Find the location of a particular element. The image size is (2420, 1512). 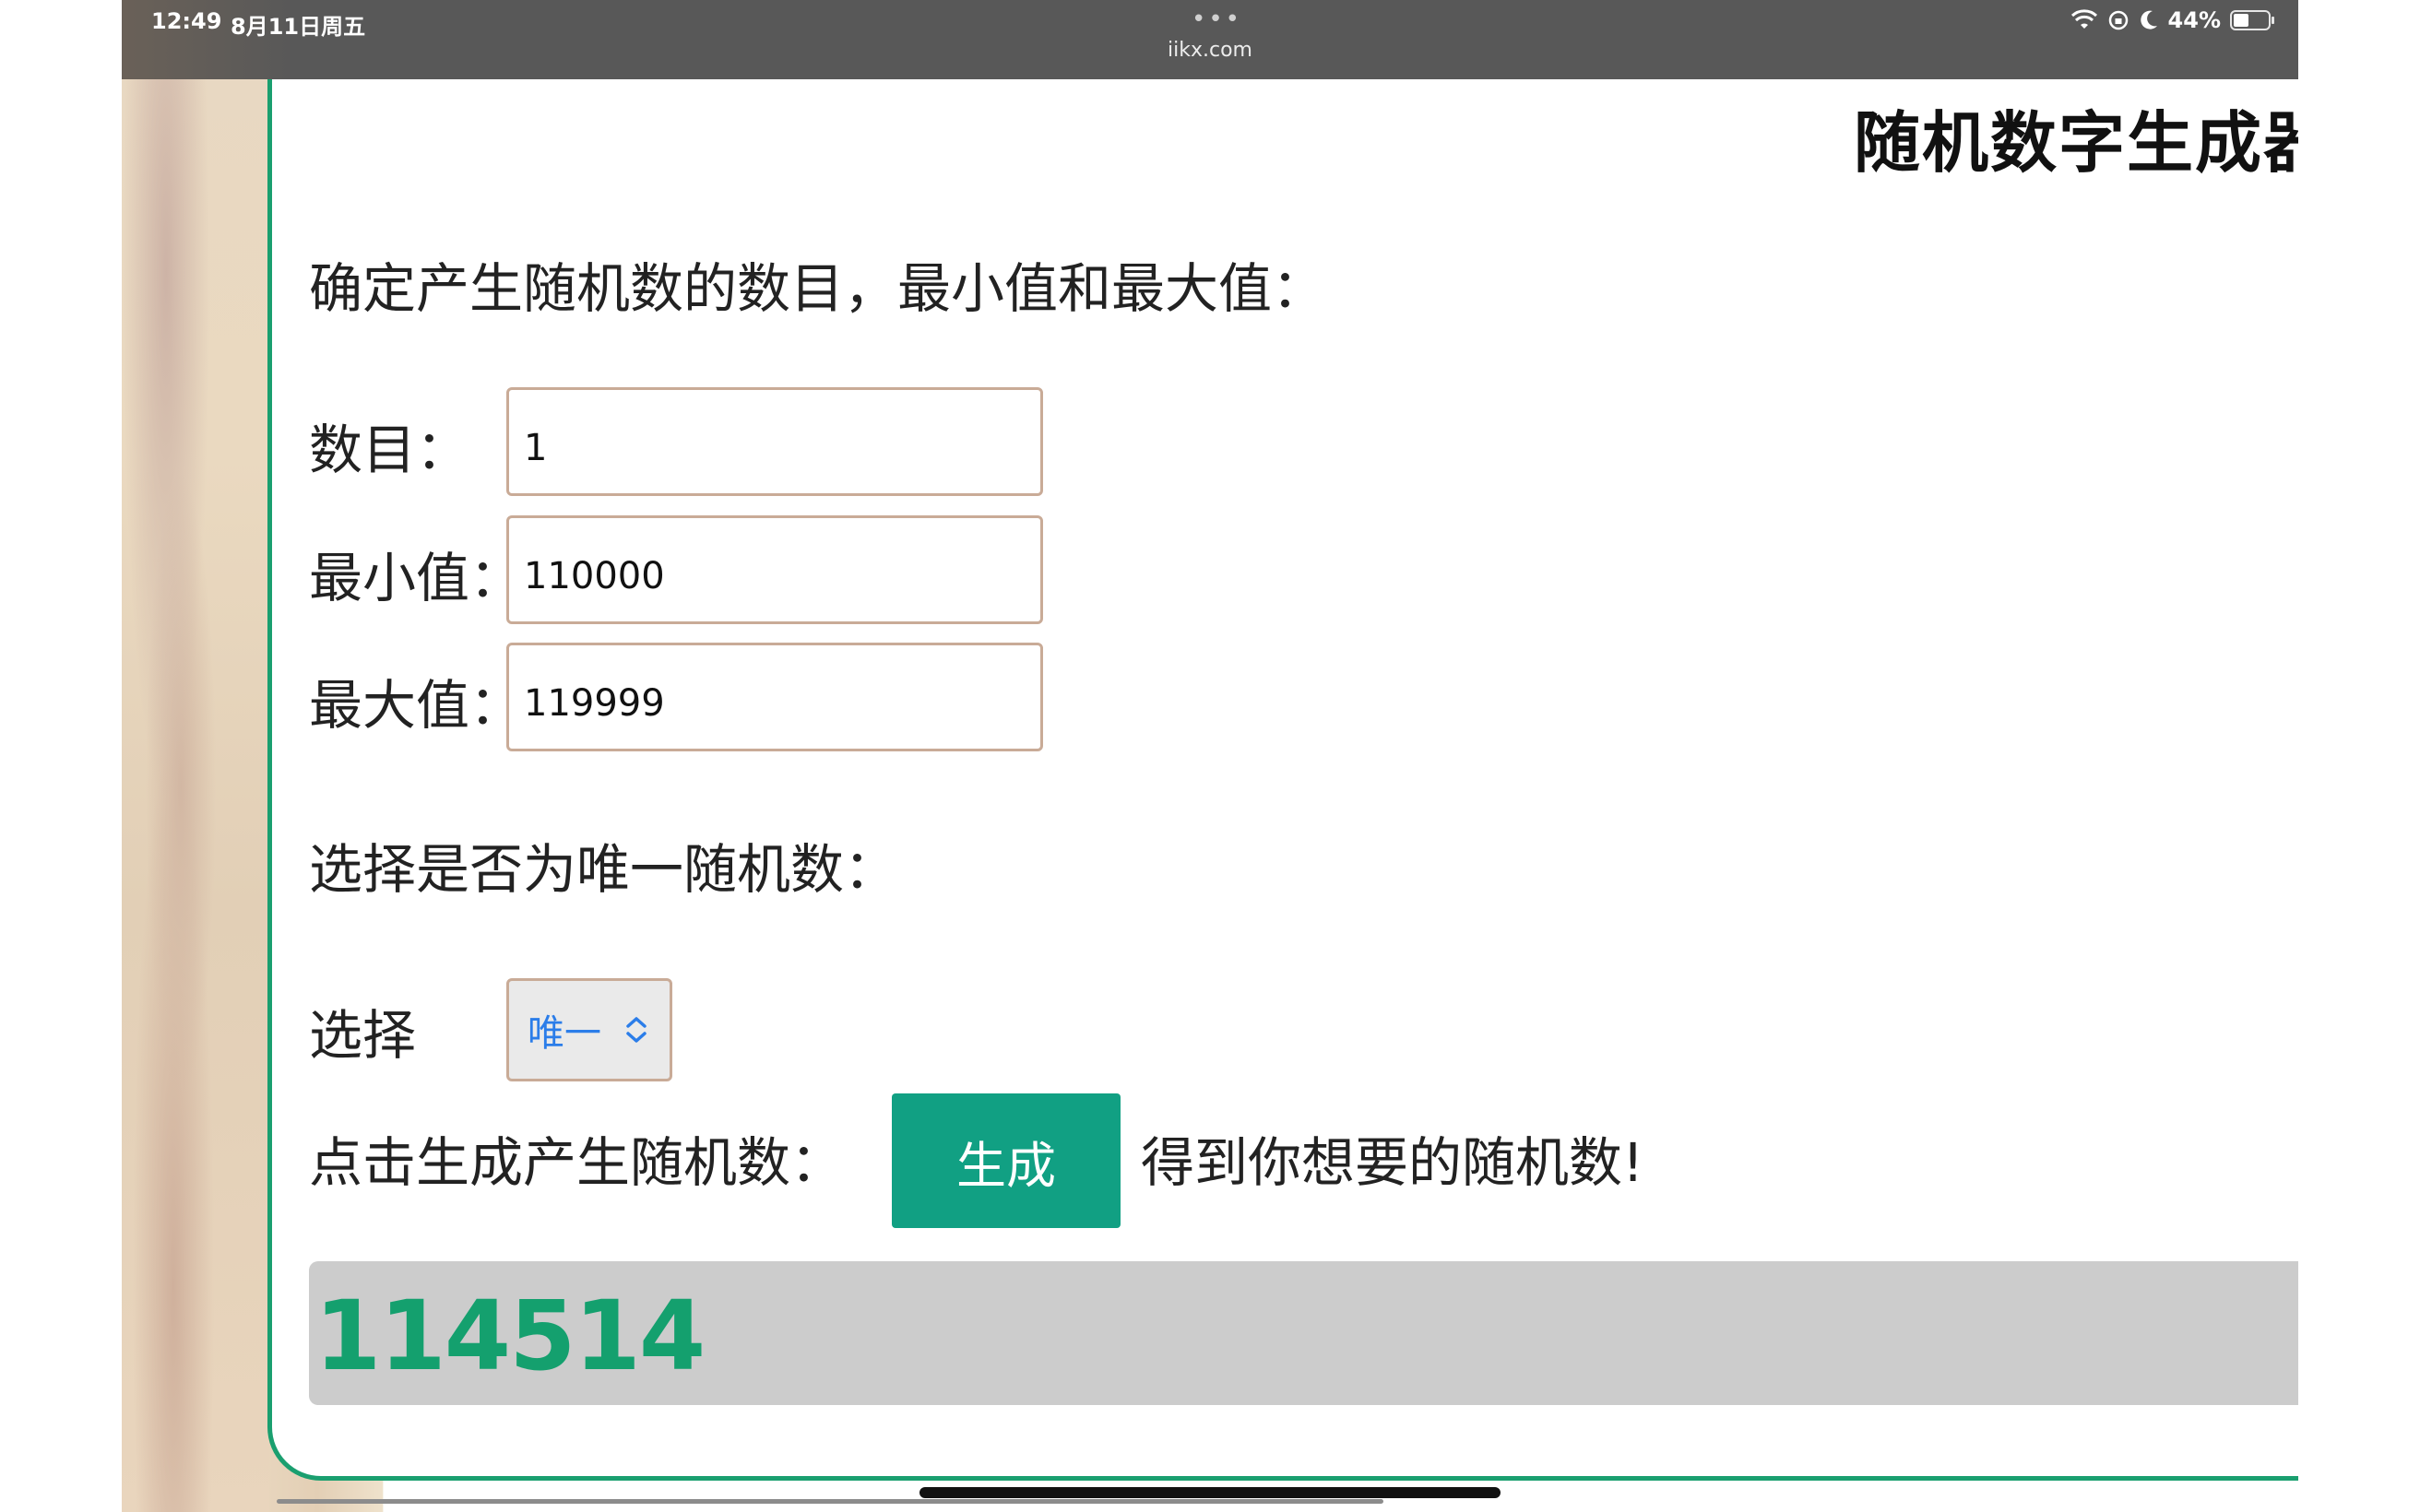

select-value: 唯一 is located at coordinates (564, 1033).